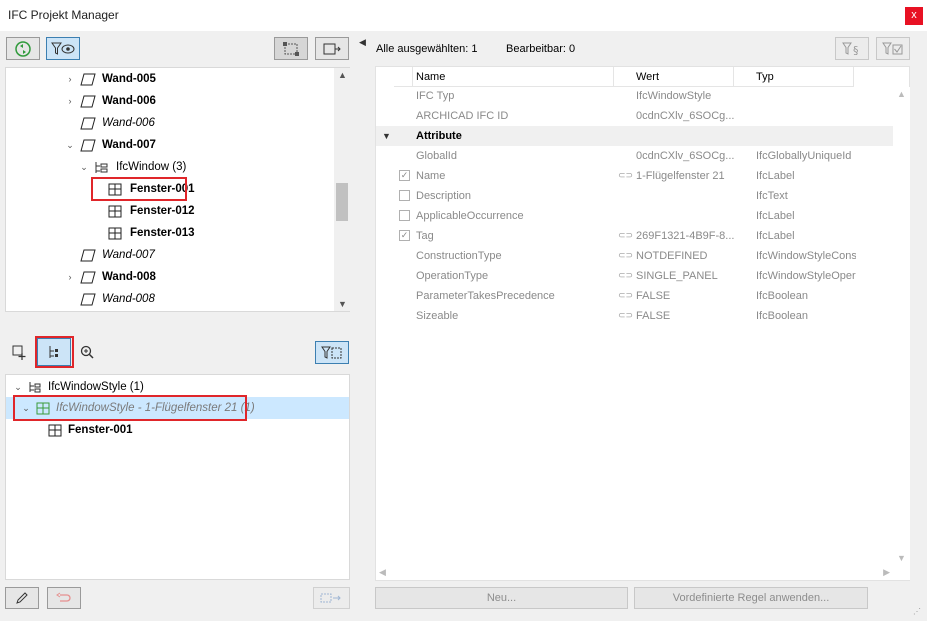 This screenshot has height=621, width=927. What do you see at coordinates (794, 77) in the screenshot?
I see `column-header-type: Typ` at bounding box center [794, 77].